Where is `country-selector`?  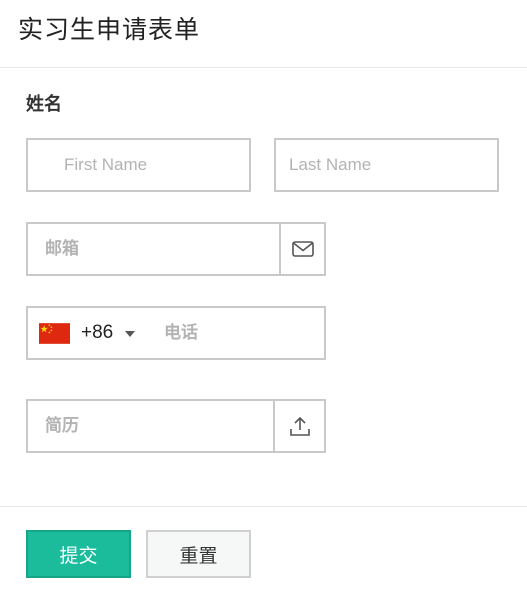 country-selector is located at coordinates (54, 333).